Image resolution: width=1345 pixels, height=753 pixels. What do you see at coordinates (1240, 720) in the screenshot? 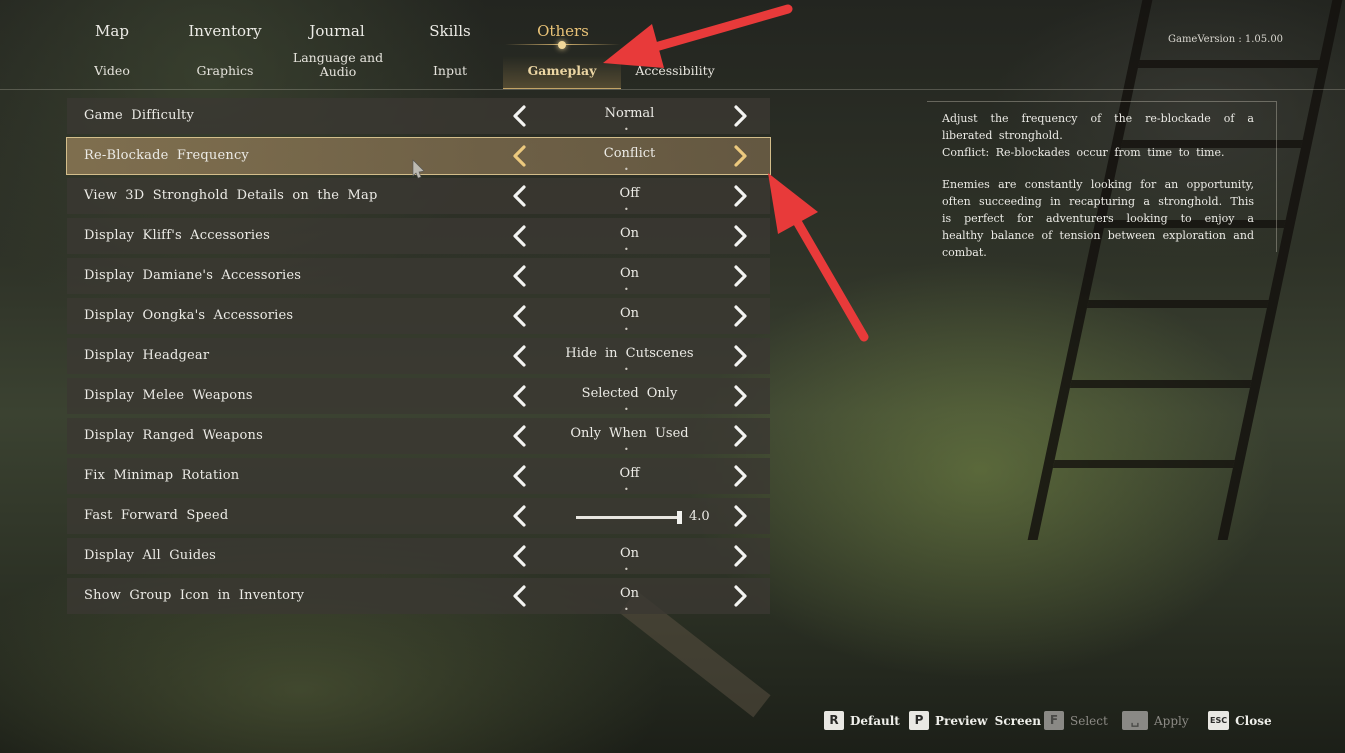
I see `close-hint: ESC Close` at bounding box center [1240, 720].